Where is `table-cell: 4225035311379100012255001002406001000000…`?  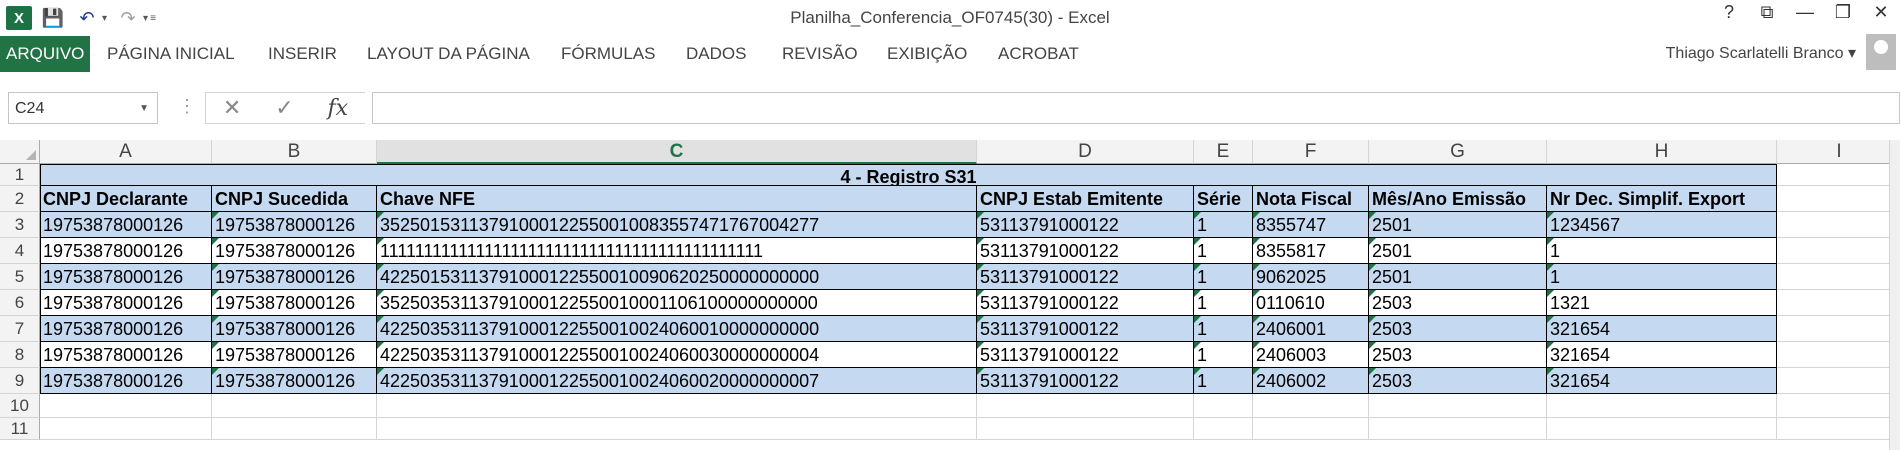 table-cell: 4225035311379100012255001002406001000000… is located at coordinates (677, 329).